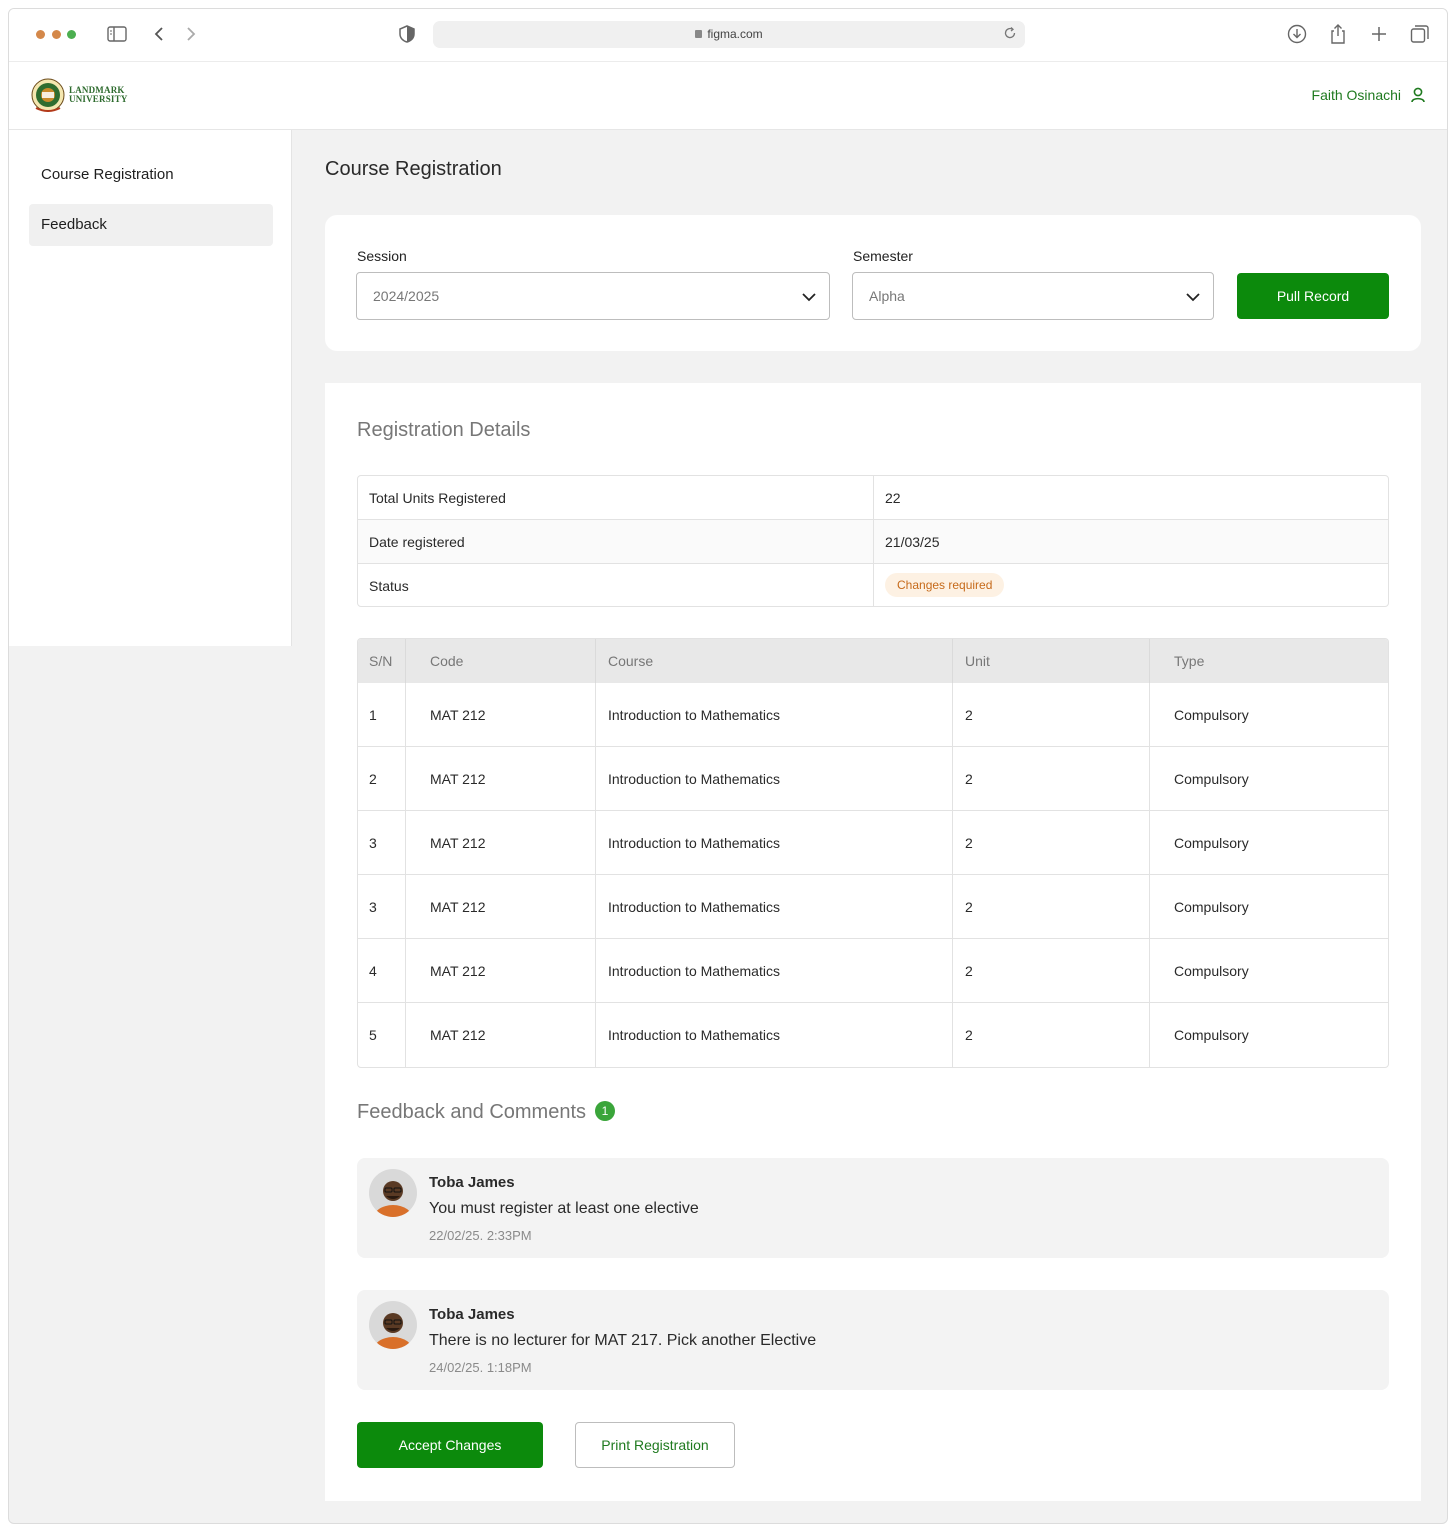 The width and height of the screenshot is (1456, 1532). Describe the element at coordinates (1010, 35) in the screenshot. I see `reload-icon` at that location.